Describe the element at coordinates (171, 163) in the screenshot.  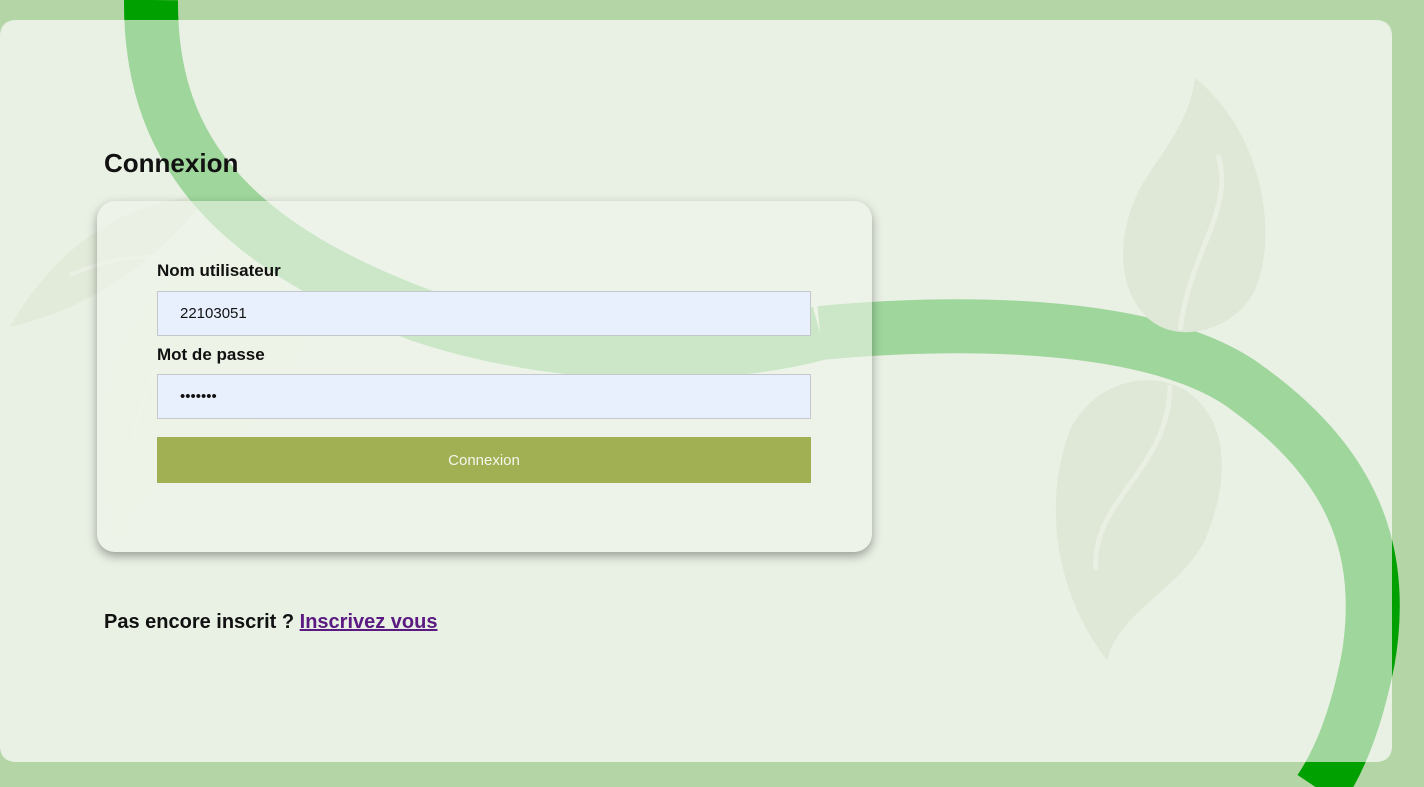
I see `page-title: Connexion` at that location.